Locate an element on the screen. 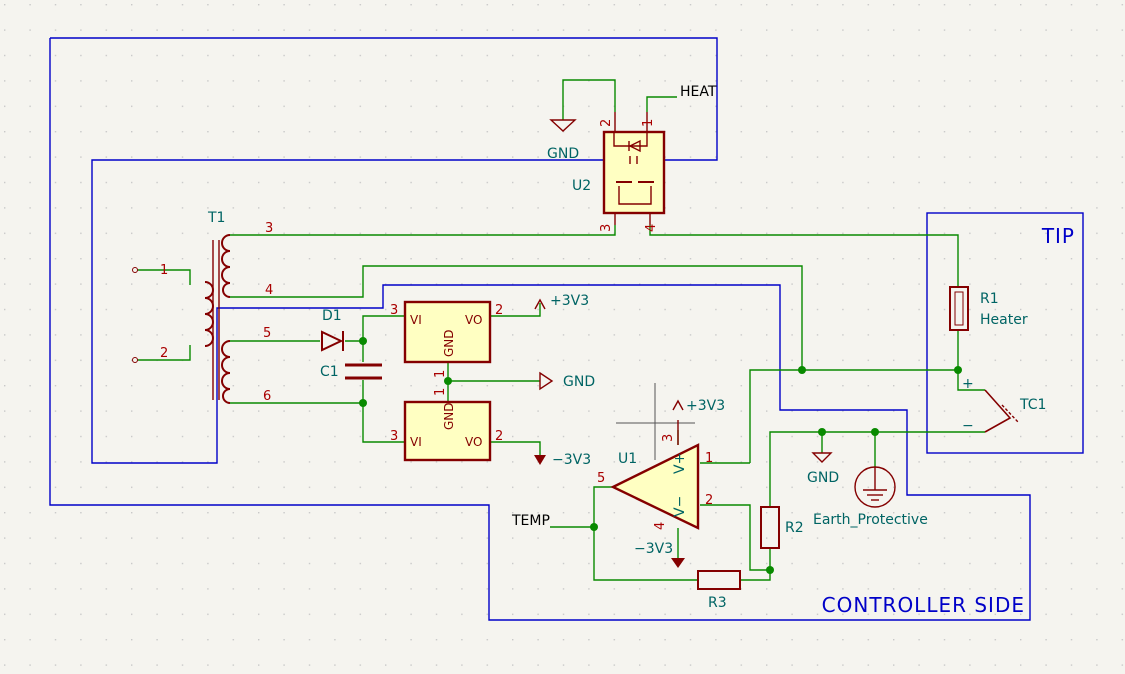 The height and width of the screenshot is (674, 1125). t1-pin-6: 6 is located at coordinates (267, 396).